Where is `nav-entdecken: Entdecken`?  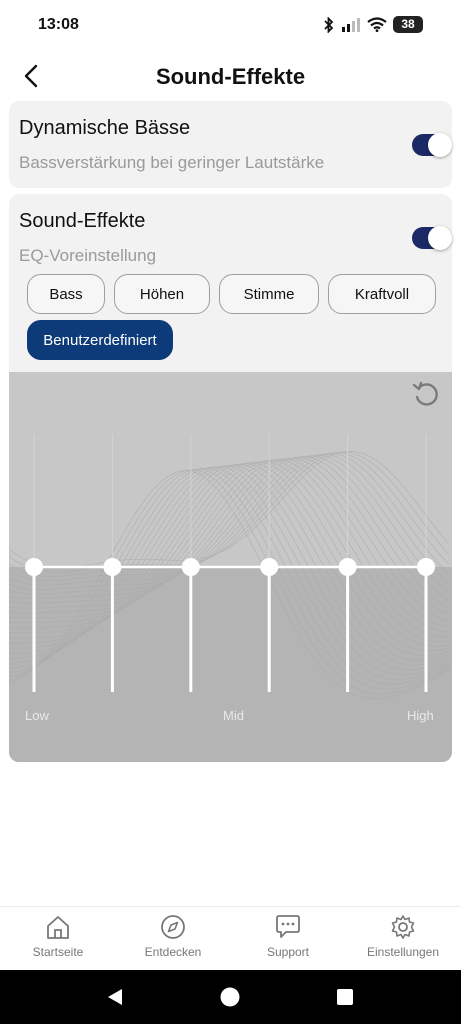
nav-entdecken: Entdecken is located at coordinates (173, 936).